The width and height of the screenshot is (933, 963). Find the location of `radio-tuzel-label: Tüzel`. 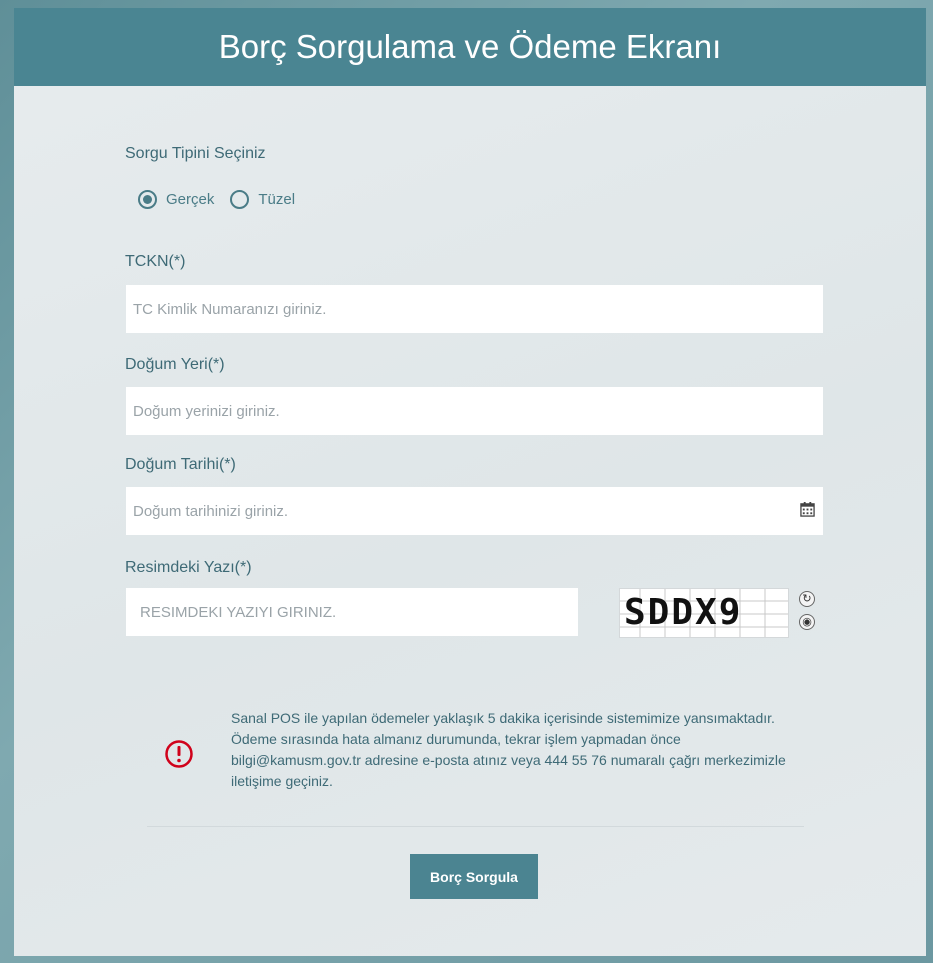

radio-tuzel-label: Tüzel is located at coordinates (276, 199).